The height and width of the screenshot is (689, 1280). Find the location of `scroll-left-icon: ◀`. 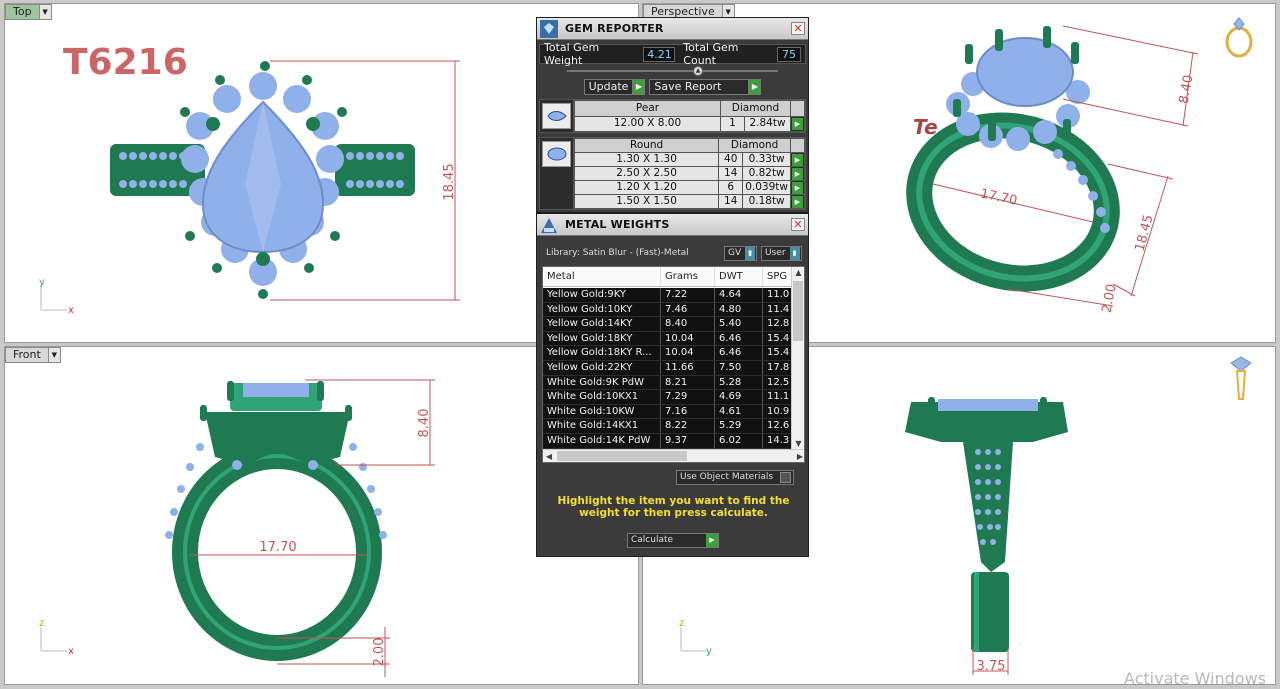

scroll-left-icon: ◀ is located at coordinates (549, 456).